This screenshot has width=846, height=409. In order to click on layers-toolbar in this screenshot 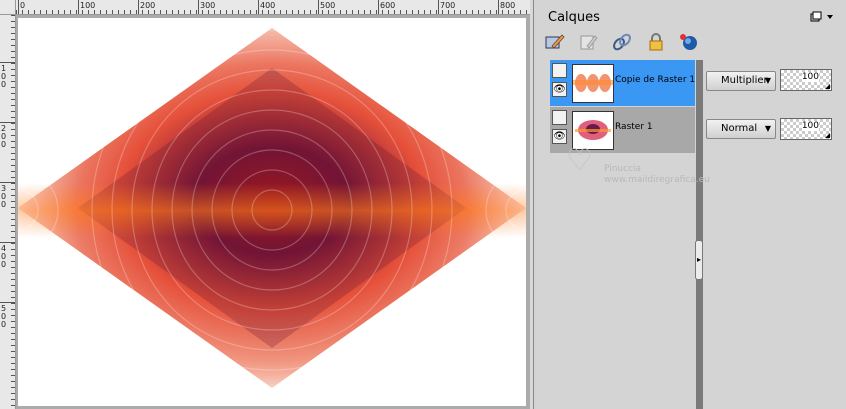, I will do `click(626, 44)`.